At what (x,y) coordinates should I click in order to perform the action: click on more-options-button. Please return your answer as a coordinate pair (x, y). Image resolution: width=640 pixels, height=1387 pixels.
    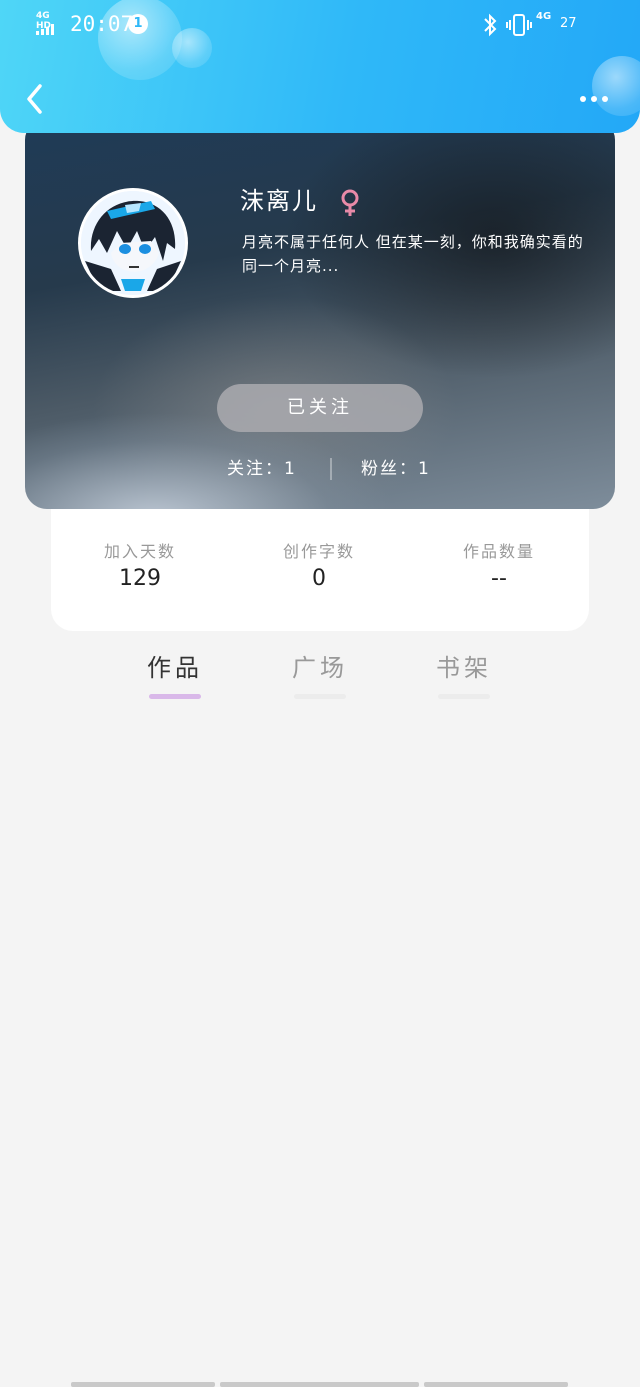
    Looking at the image, I should click on (594, 99).